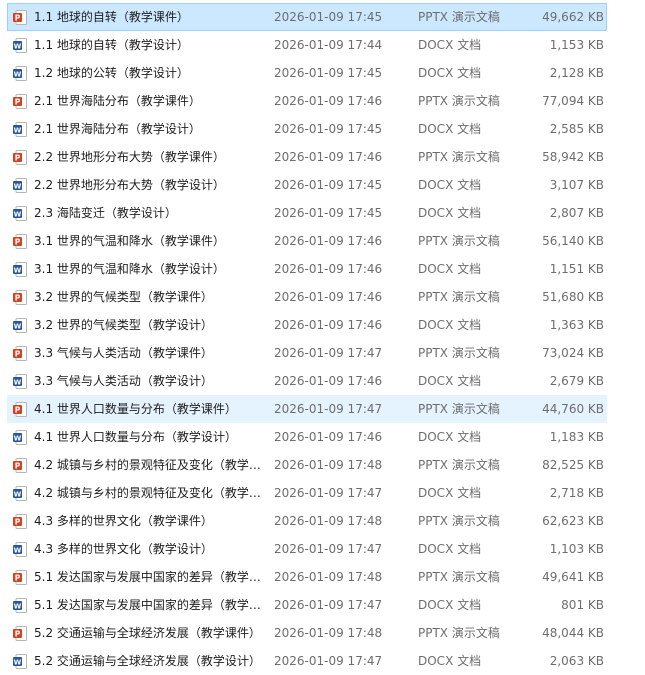 The width and height of the screenshot is (645, 675). What do you see at coordinates (576, 325) in the screenshot?
I see `file-size: 1,363 KB` at bounding box center [576, 325].